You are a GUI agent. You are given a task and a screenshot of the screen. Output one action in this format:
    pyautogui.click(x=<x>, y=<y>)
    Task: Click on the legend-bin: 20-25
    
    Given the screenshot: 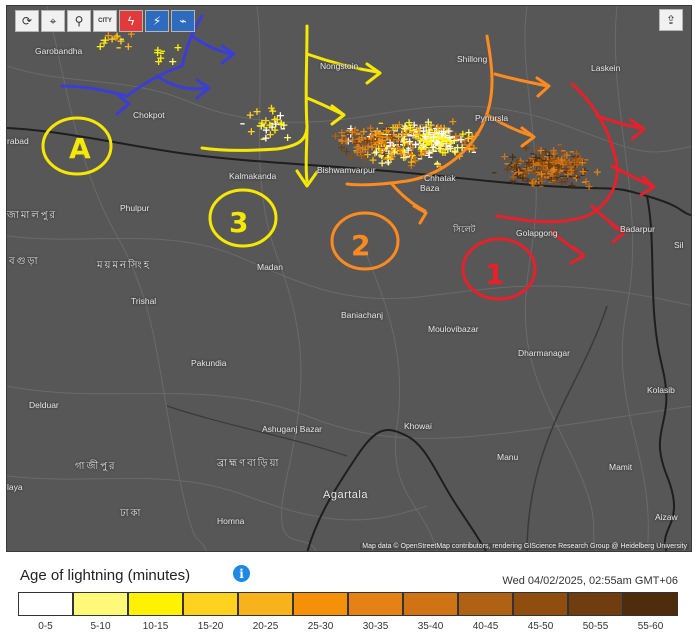 What is the action you would take?
    pyautogui.click(x=265, y=612)
    